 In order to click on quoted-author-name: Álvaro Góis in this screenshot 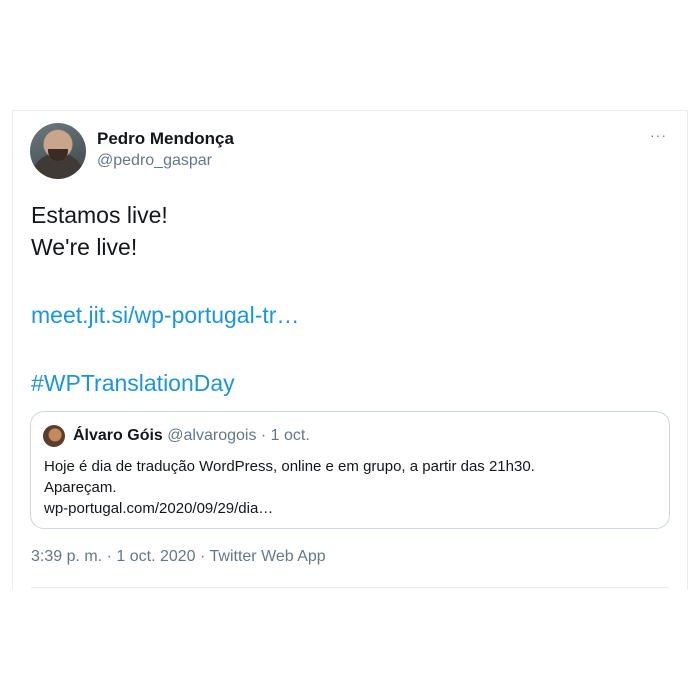, I will do `click(118, 435)`.